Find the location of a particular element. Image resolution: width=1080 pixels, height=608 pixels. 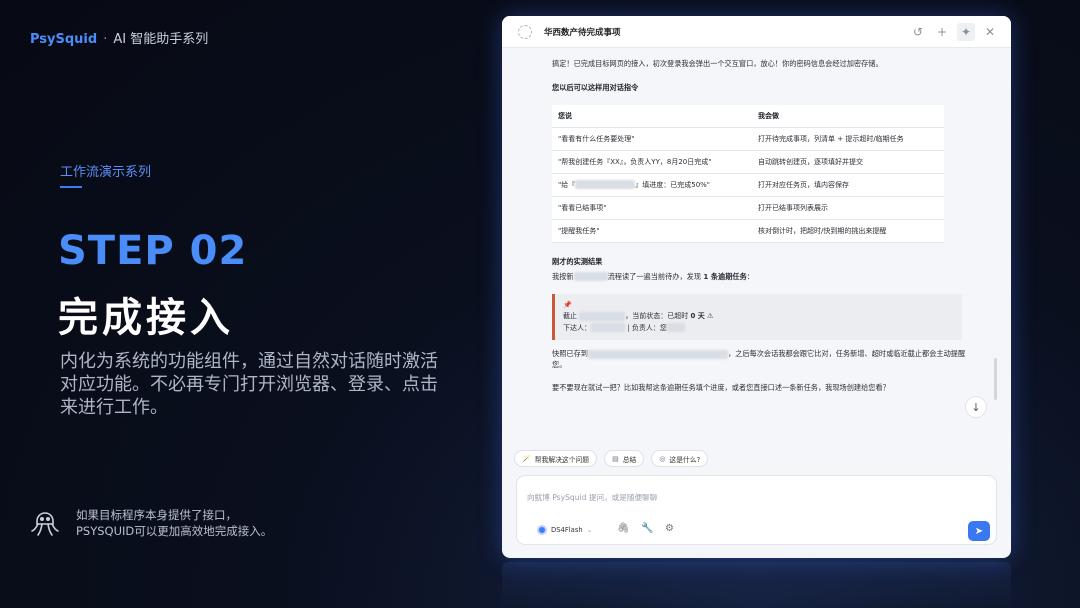

task-people-line: 下达人： | 负责人：您 is located at coordinates (758, 329).